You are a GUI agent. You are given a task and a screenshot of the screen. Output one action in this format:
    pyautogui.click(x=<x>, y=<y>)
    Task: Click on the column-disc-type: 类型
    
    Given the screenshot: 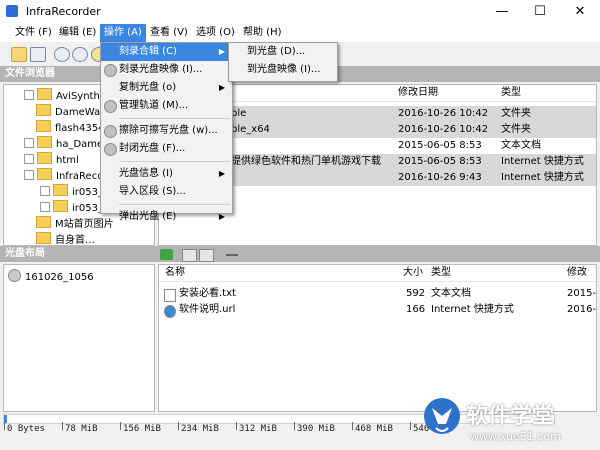 What is the action you would take?
    pyautogui.click(x=441, y=273)
    